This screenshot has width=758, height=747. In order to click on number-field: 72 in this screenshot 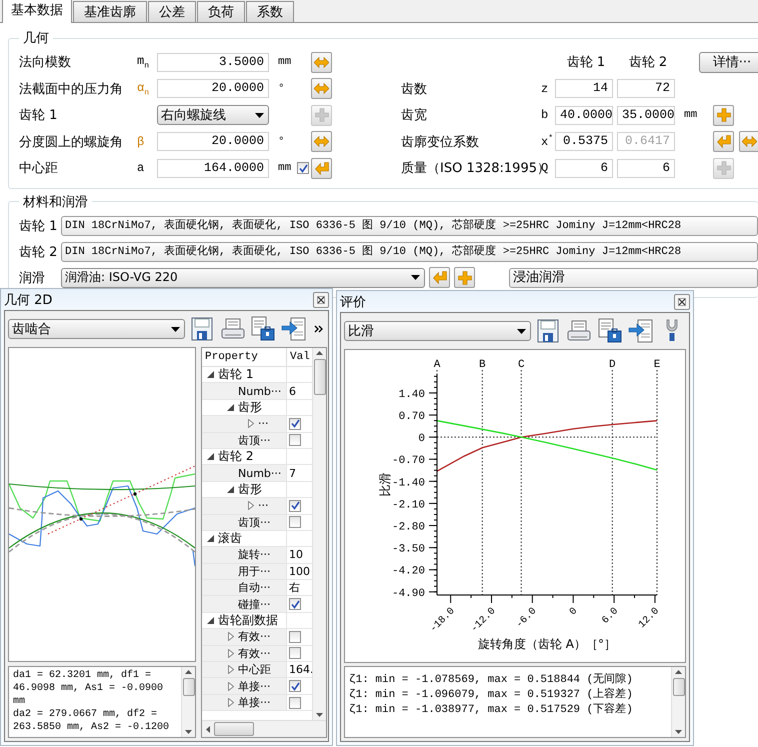, I will do `click(646, 88)`.